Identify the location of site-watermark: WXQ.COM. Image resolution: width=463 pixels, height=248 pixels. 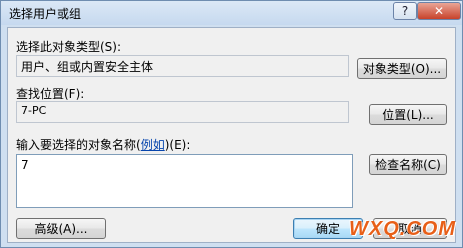
(402, 229).